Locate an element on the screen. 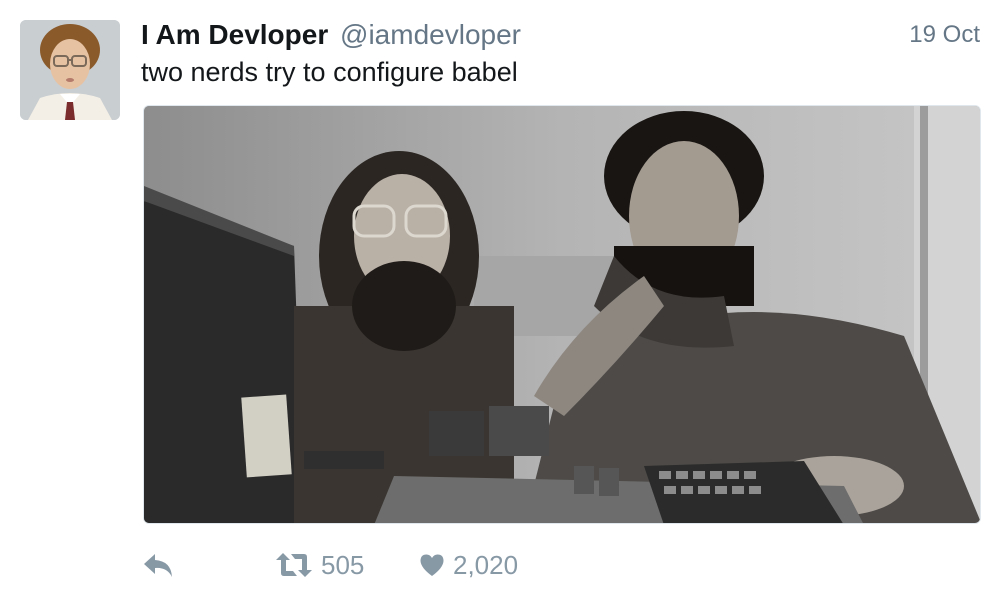 The width and height of the screenshot is (1002, 602). like-count: 2,020 is located at coordinates (486, 565).